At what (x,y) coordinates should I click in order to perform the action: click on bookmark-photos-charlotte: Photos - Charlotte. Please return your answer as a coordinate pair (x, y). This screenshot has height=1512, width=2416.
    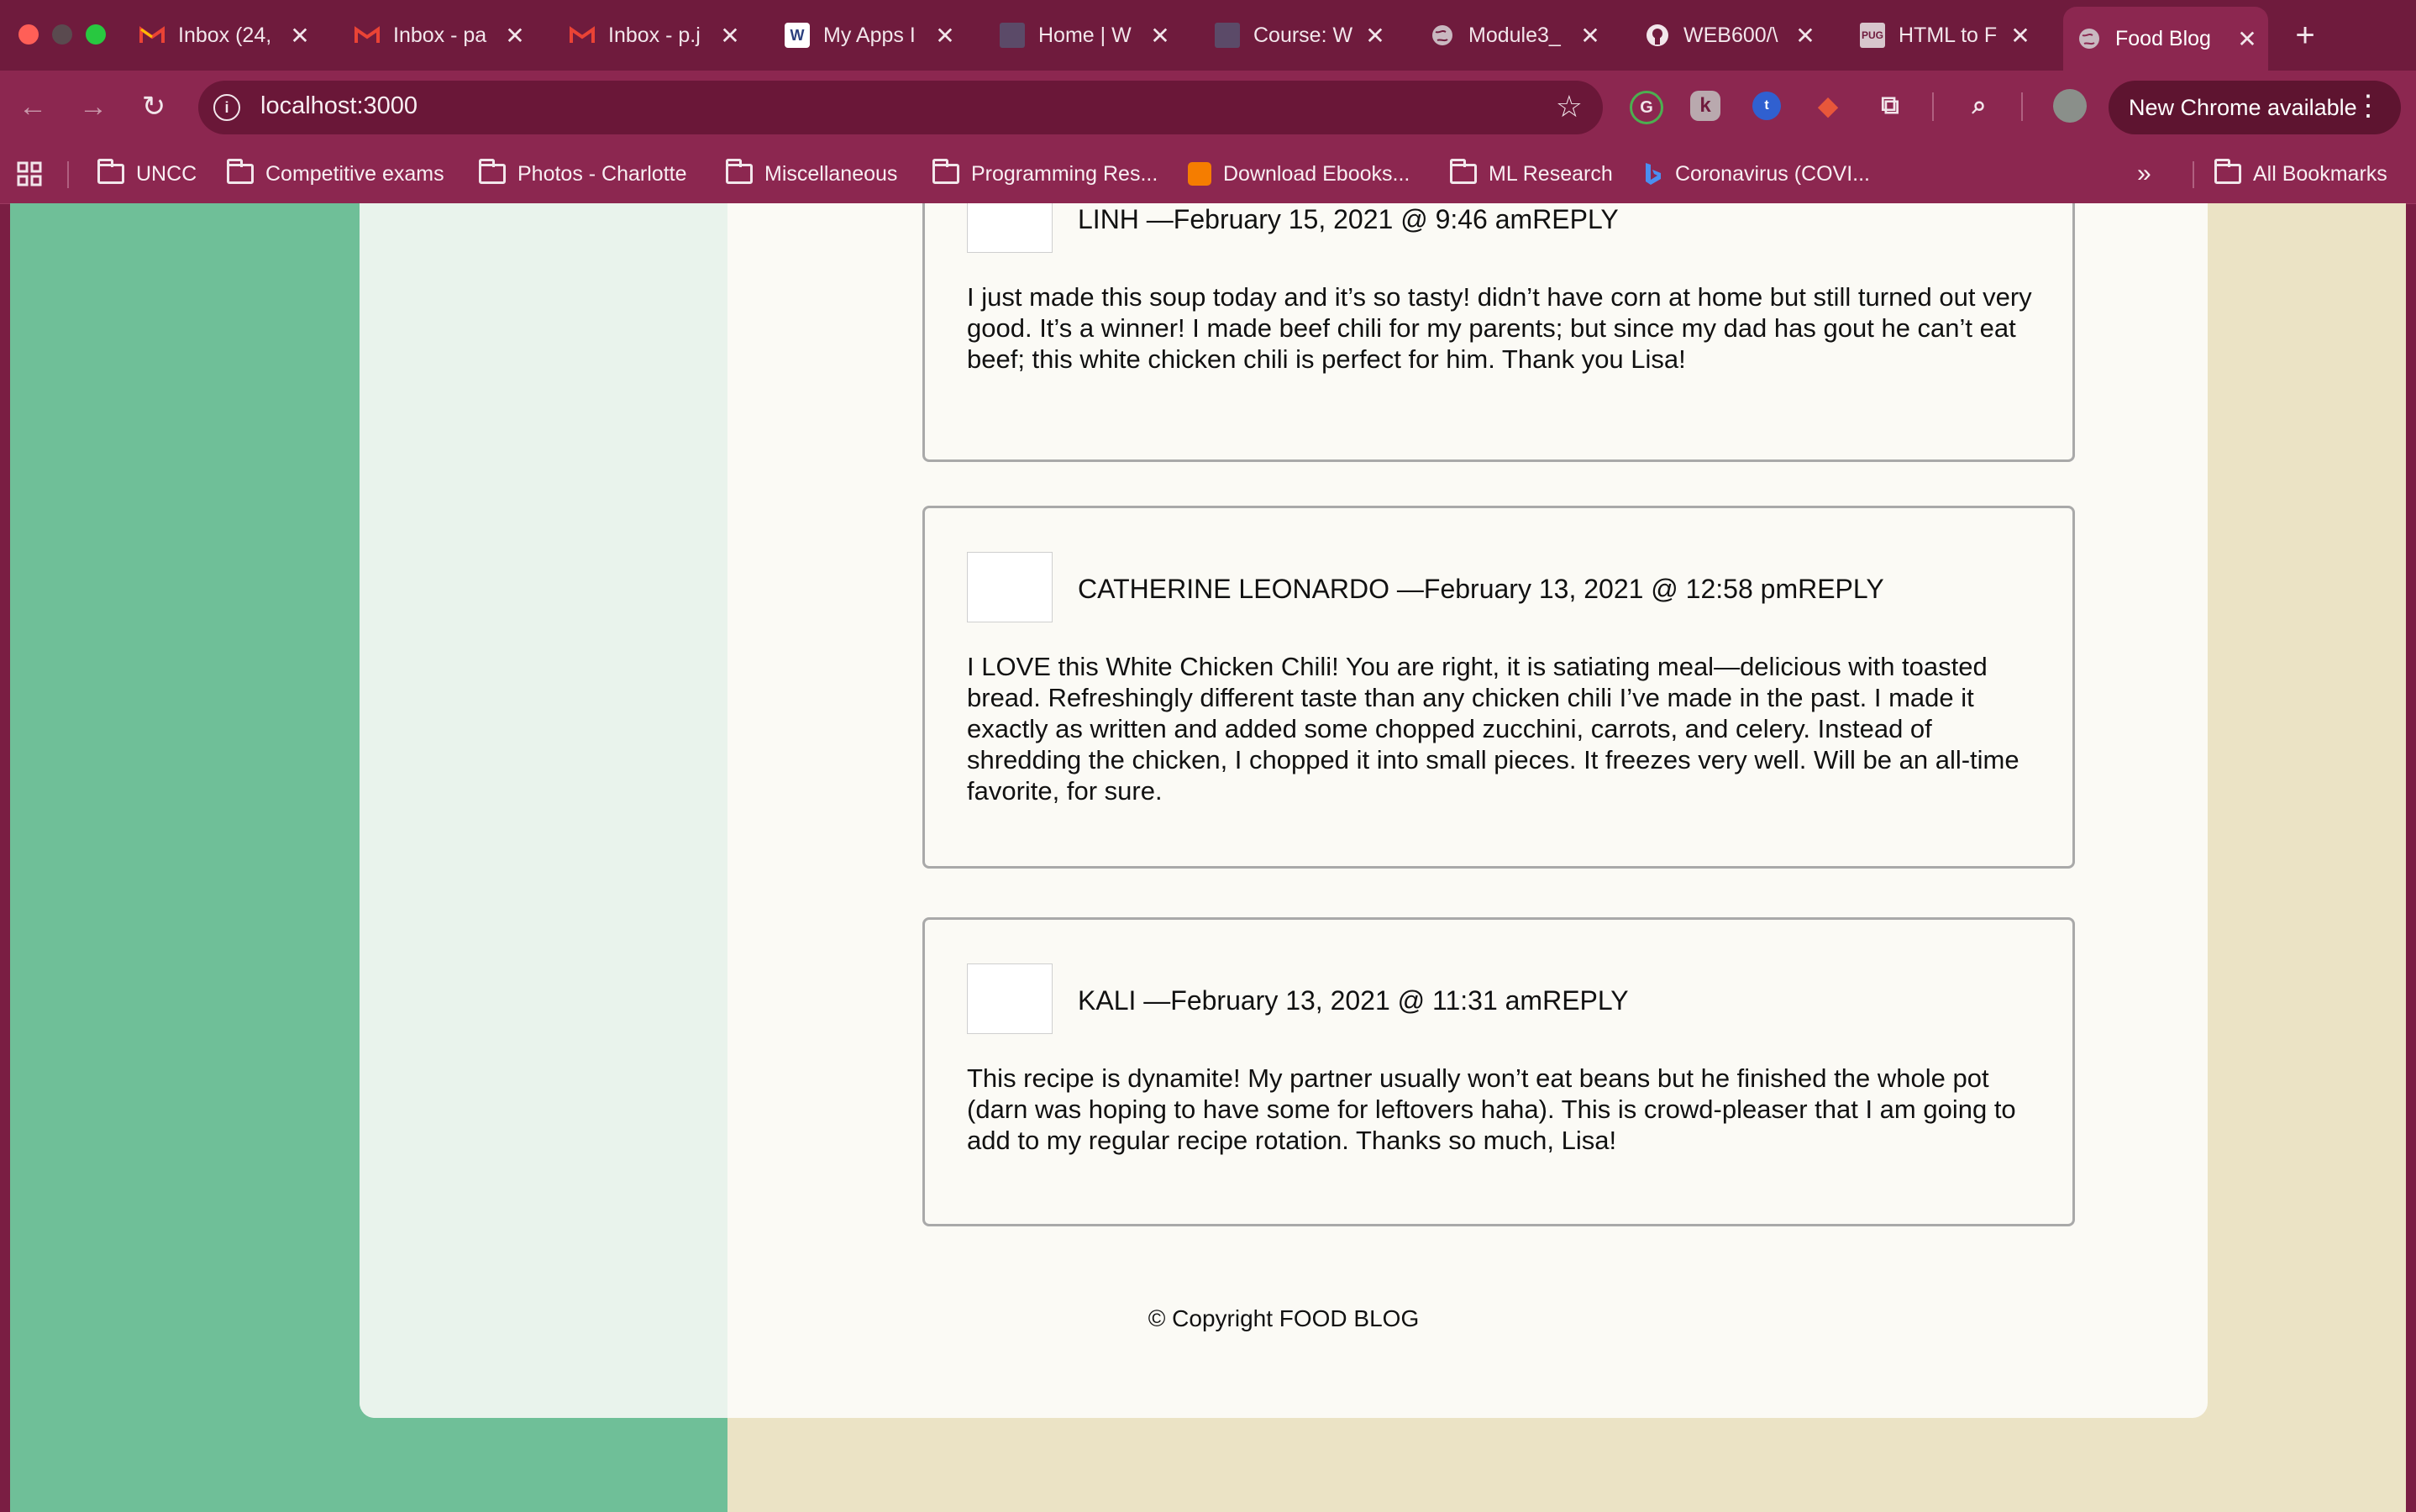
    Looking at the image, I should click on (583, 173).